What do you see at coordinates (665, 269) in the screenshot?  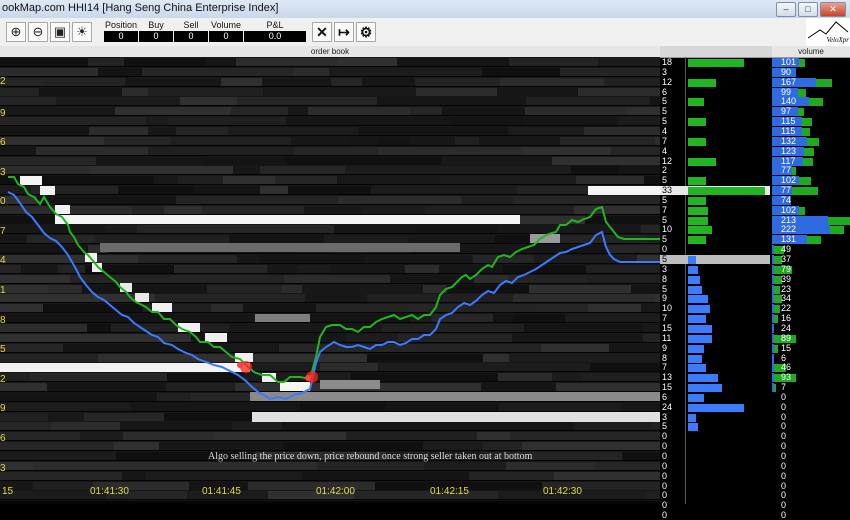 I see `order-book-size: 3` at bounding box center [665, 269].